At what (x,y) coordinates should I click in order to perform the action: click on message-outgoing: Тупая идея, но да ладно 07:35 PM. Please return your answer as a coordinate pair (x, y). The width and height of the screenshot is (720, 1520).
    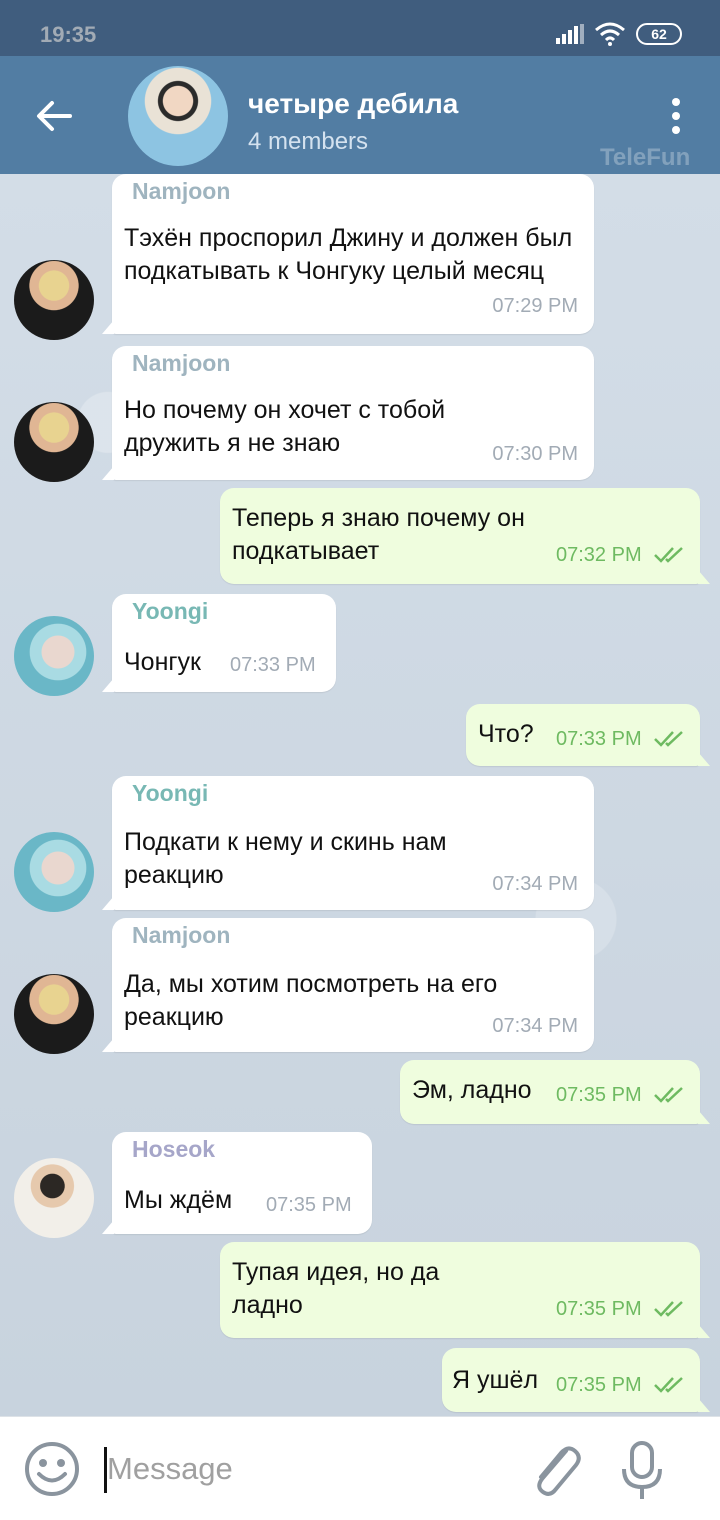
    Looking at the image, I should click on (465, 1290).